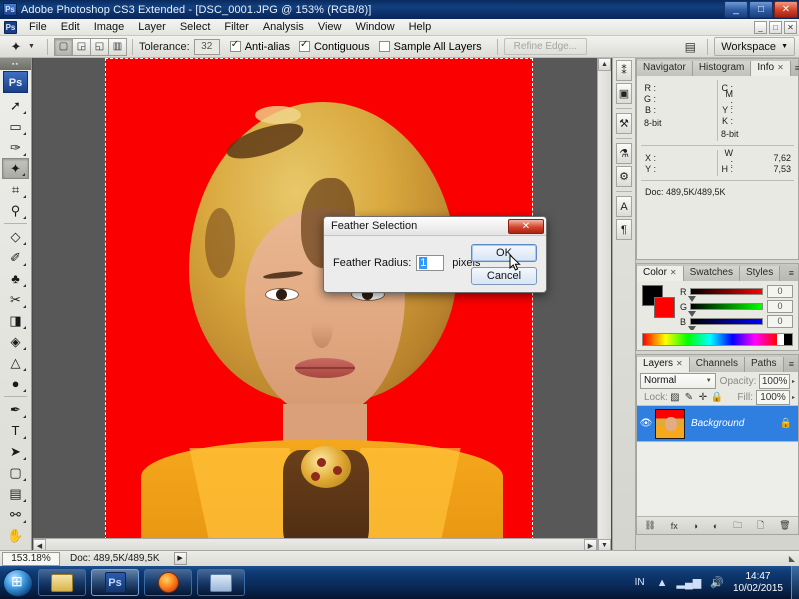 This screenshot has height=599, width=799. I want to click on tab-styles: Styles, so click(760, 273).